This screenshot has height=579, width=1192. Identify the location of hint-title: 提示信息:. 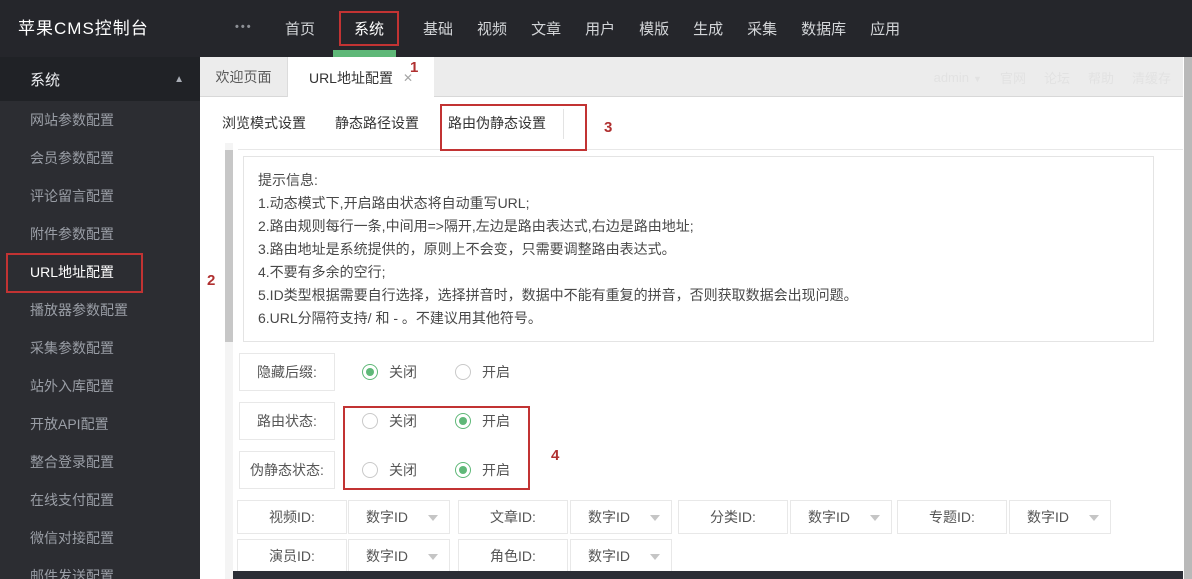
(288, 180).